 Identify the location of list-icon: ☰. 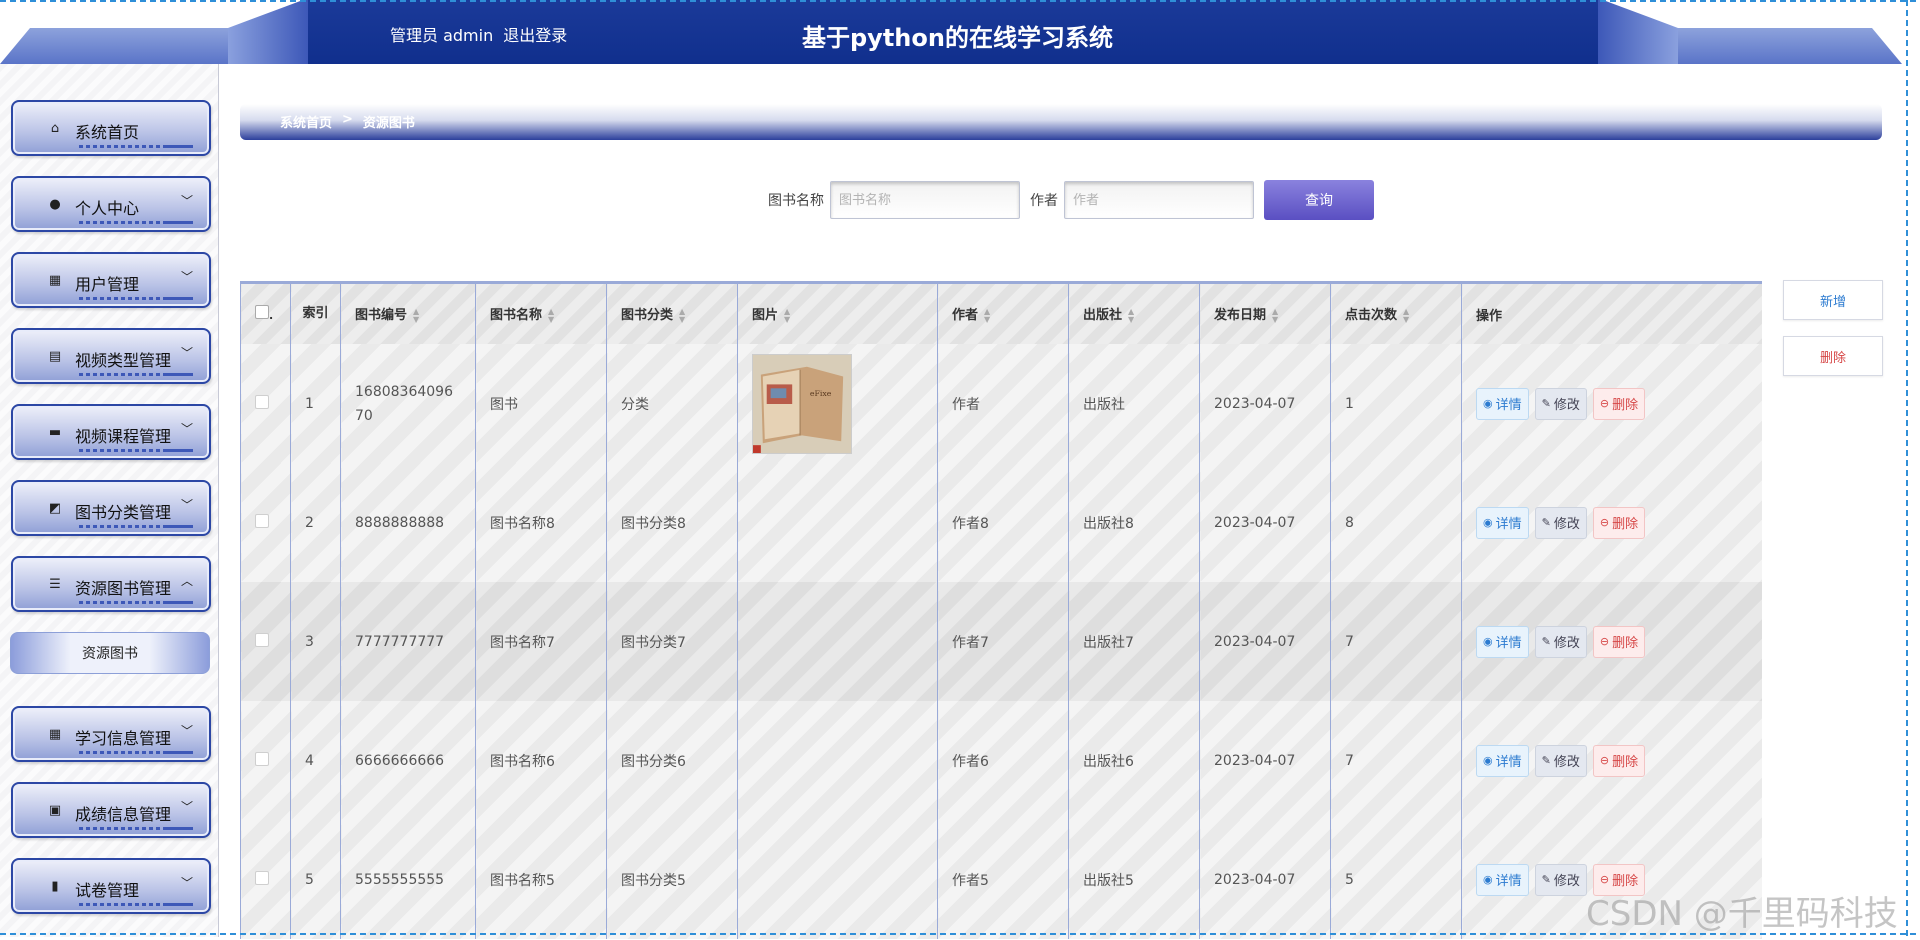
(55, 584).